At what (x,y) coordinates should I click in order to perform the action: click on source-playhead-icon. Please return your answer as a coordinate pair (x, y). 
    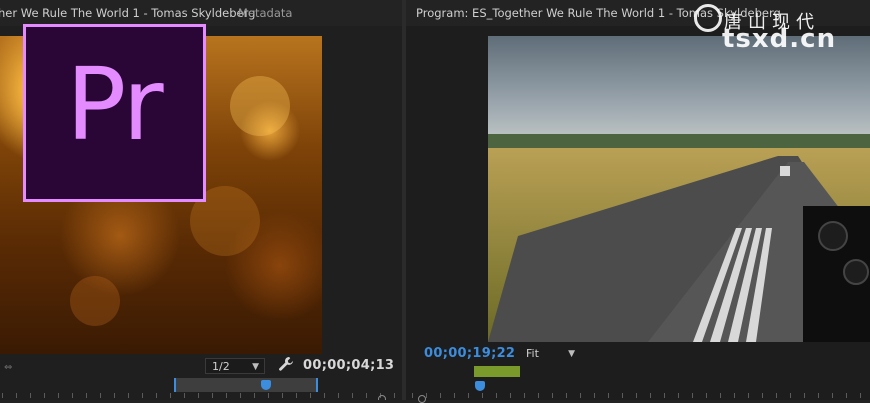
    Looking at the image, I should click on (266, 385).